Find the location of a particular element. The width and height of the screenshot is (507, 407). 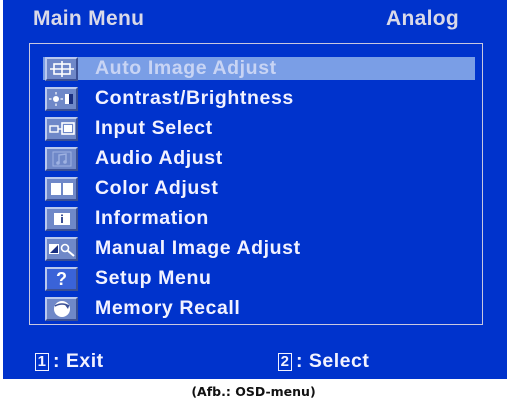

input-select-icon is located at coordinates (61, 129).